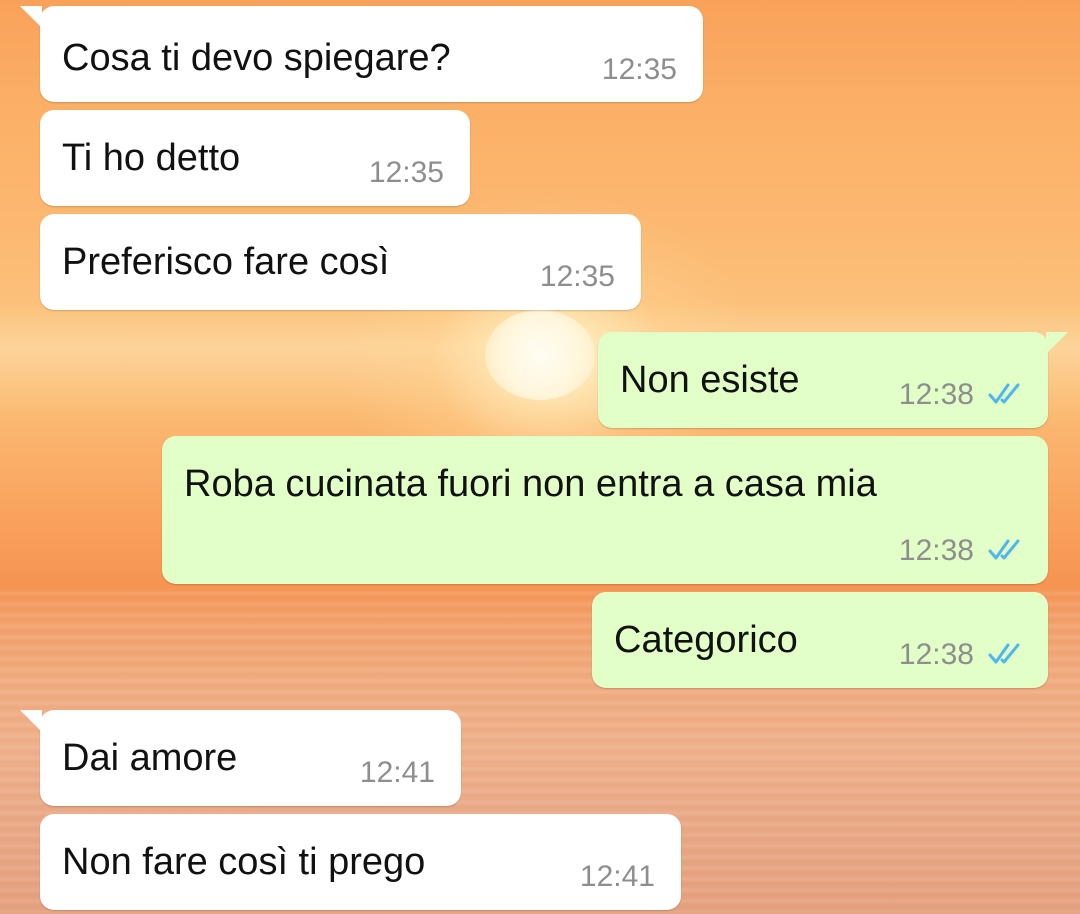  What do you see at coordinates (833, 380) in the screenshot?
I see `outgoing-message-bubble: Non esiste 12:38` at bounding box center [833, 380].